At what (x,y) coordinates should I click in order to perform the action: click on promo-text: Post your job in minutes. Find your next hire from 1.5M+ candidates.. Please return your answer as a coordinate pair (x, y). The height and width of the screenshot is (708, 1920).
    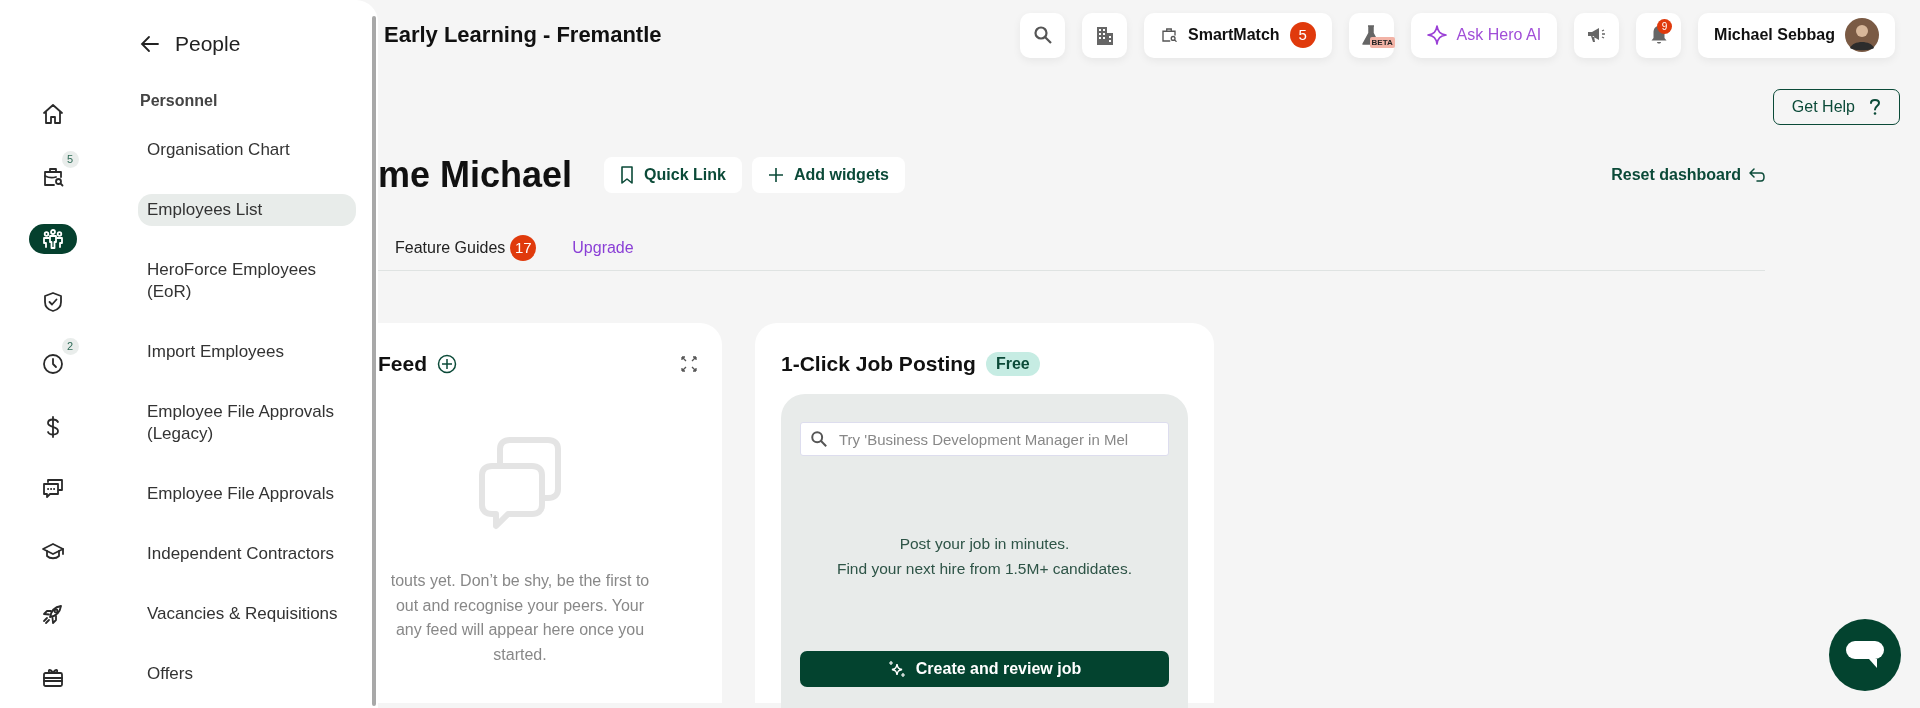
    Looking at the image, I should click on (984, 556).